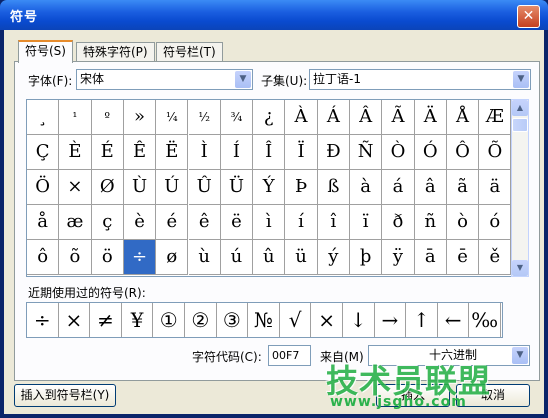 The image size is (548, 418). Describe the element at coordinates (237, 152) in the screenshot. I see `symbol-cell: Í` at that location.